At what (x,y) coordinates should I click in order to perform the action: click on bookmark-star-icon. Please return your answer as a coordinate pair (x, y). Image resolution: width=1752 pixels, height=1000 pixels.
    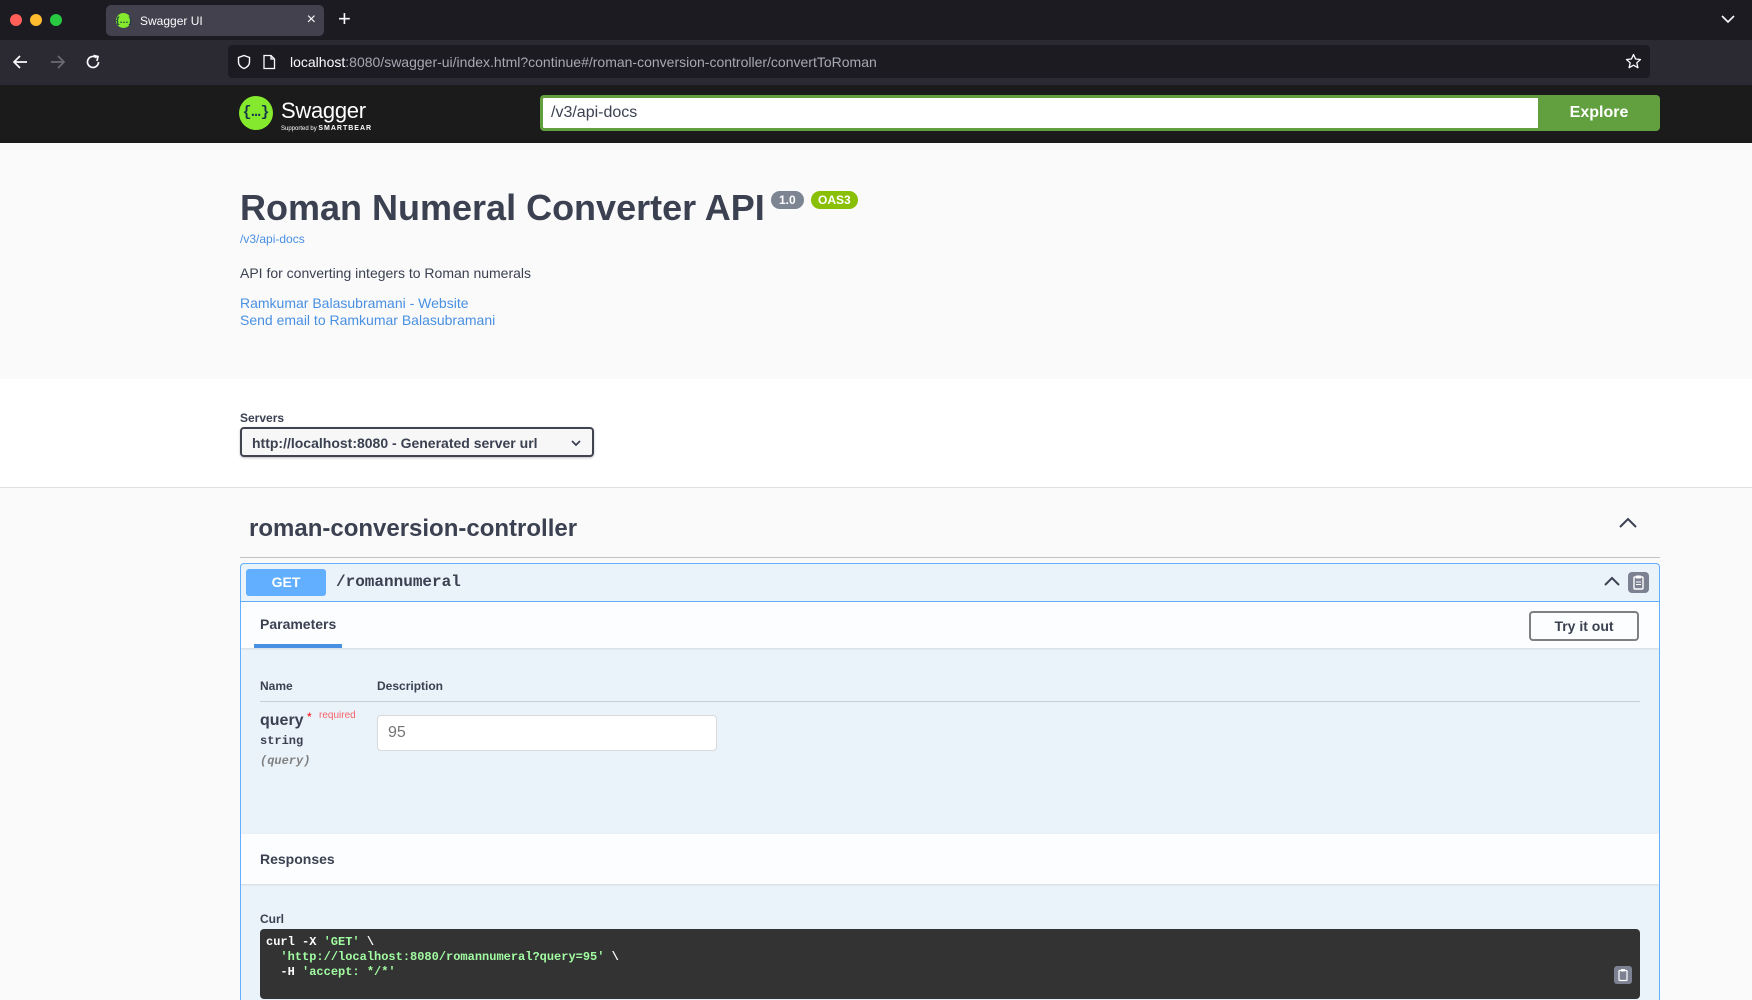
    Looking at the image, I should click on (1633, 61).